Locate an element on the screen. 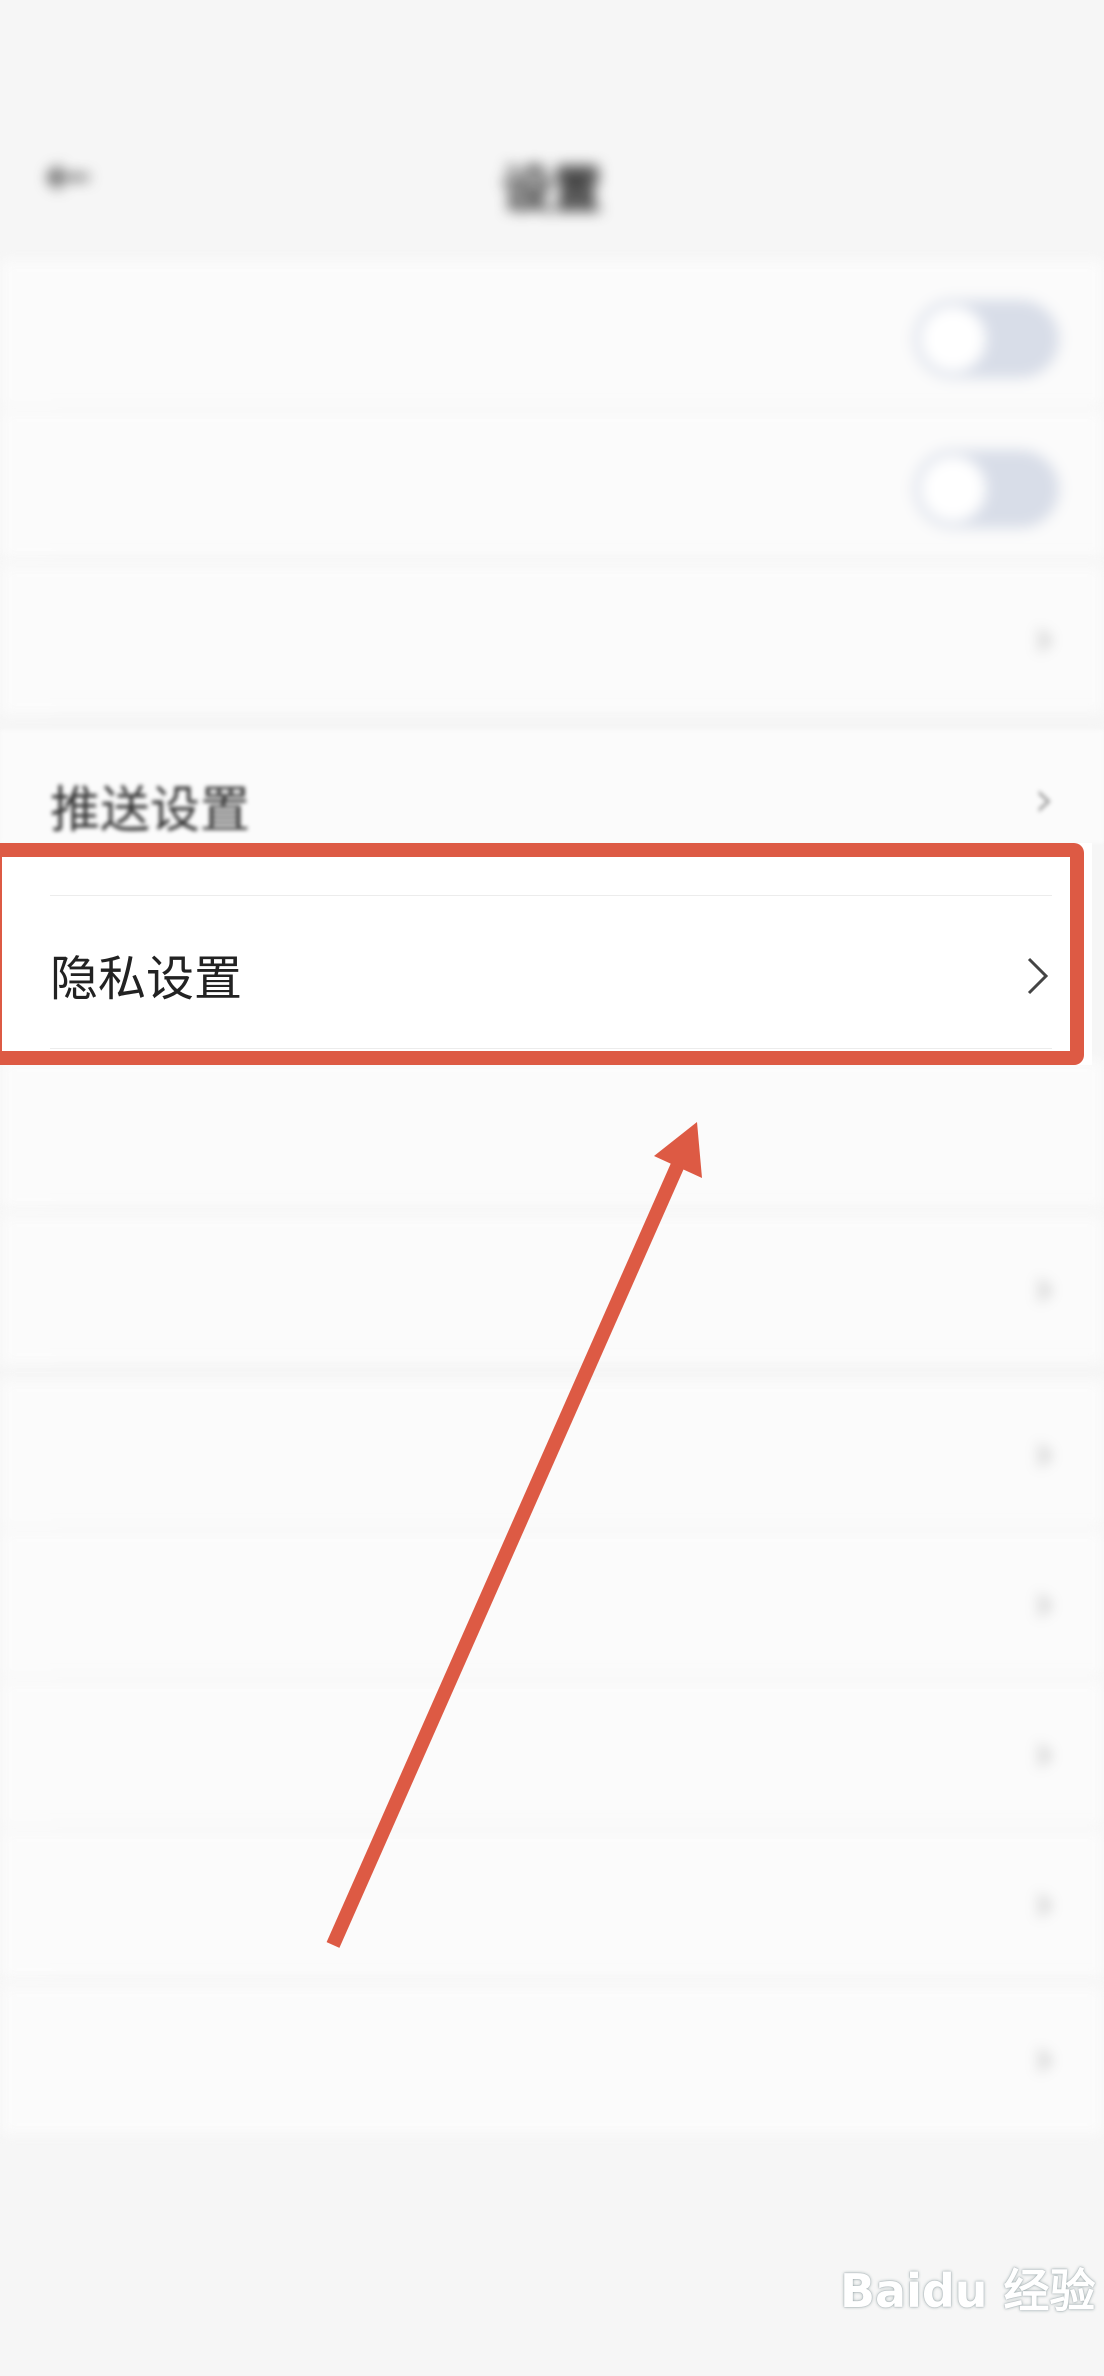  watermark: Baidu 经验 is located at coordinates (968, 2291).